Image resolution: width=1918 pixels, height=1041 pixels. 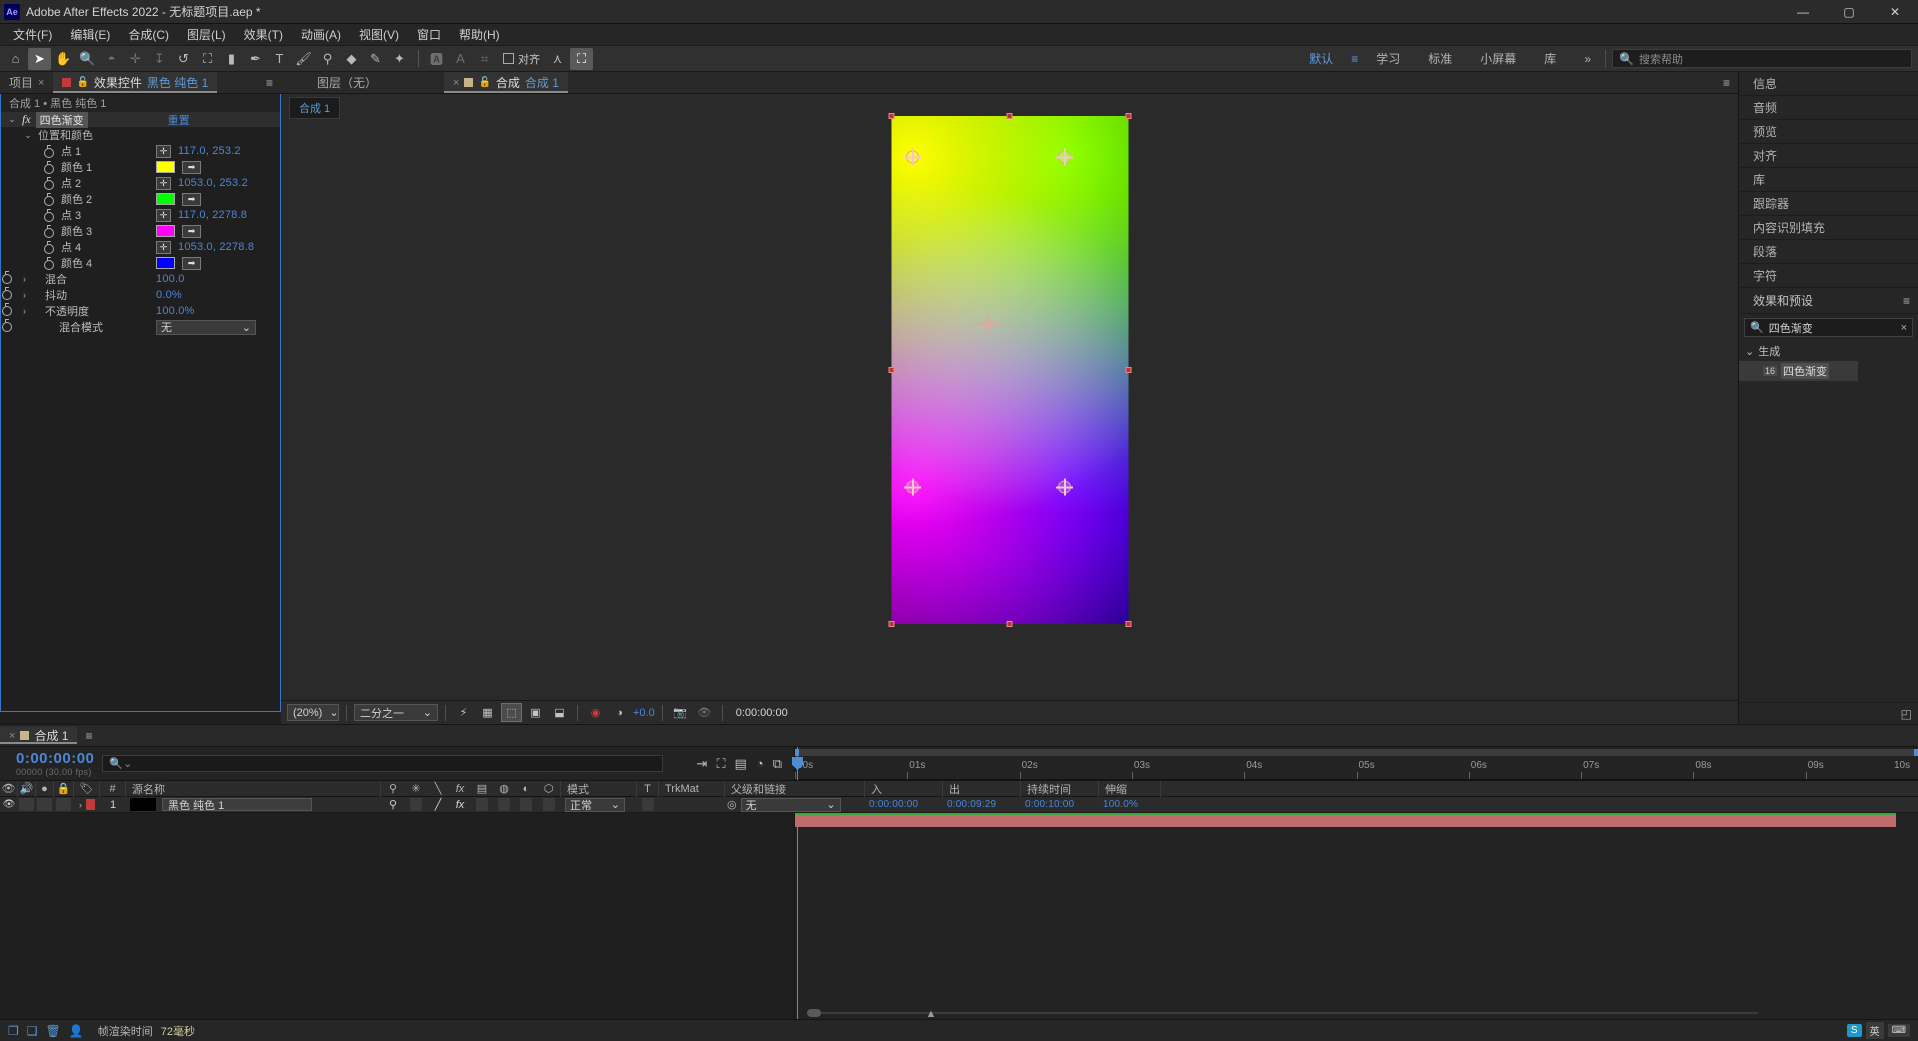 What do you see at coordinates (375, 59) in the screenshot?
I see `roto-brush-tool: ✎` at bounding box center [375, 59].